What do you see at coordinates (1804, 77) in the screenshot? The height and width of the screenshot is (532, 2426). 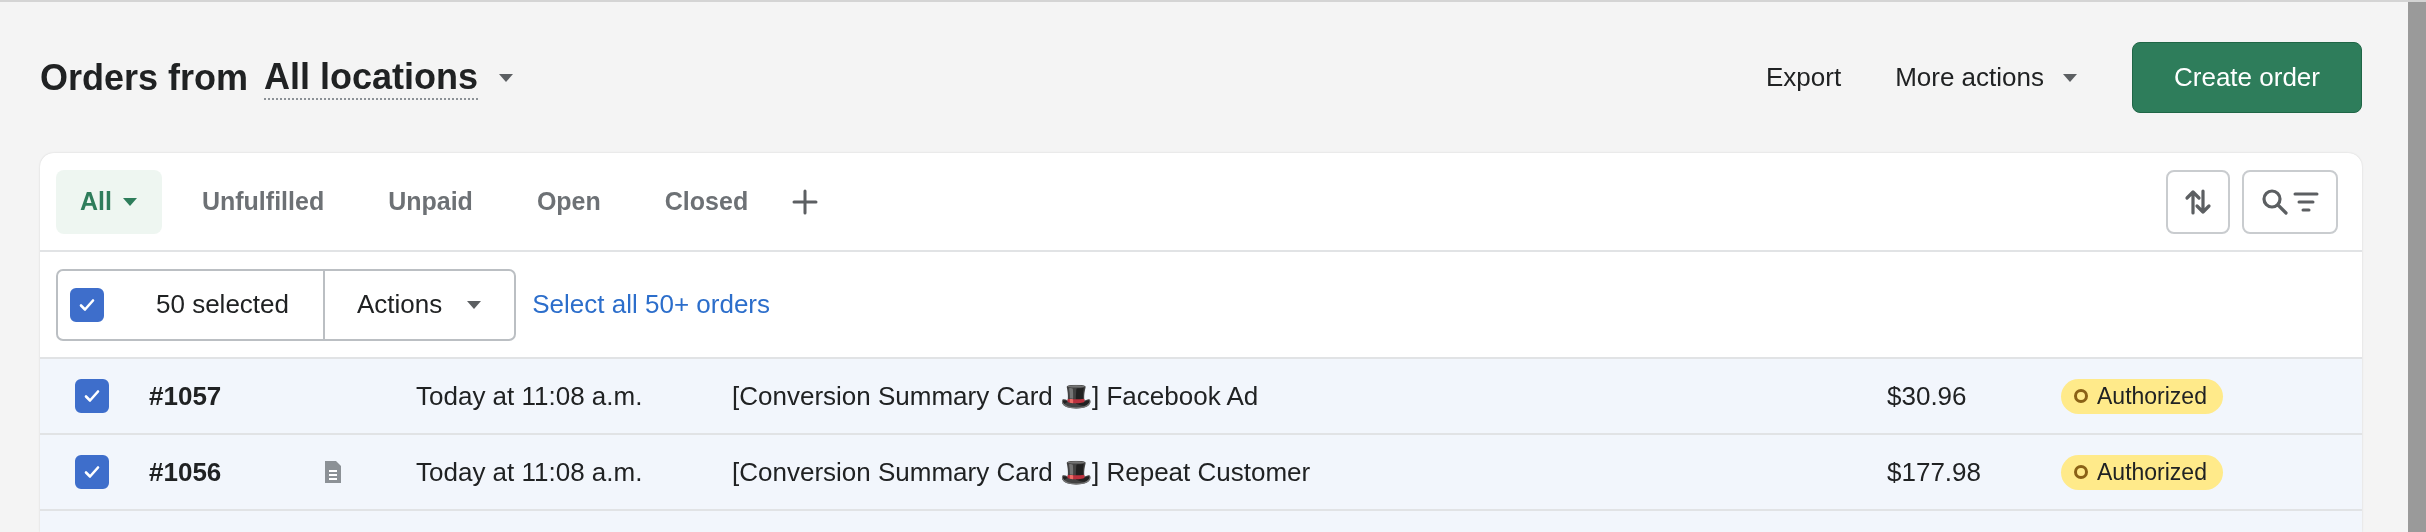 I see `export-button: Export` at bounding box center [1804, 77].